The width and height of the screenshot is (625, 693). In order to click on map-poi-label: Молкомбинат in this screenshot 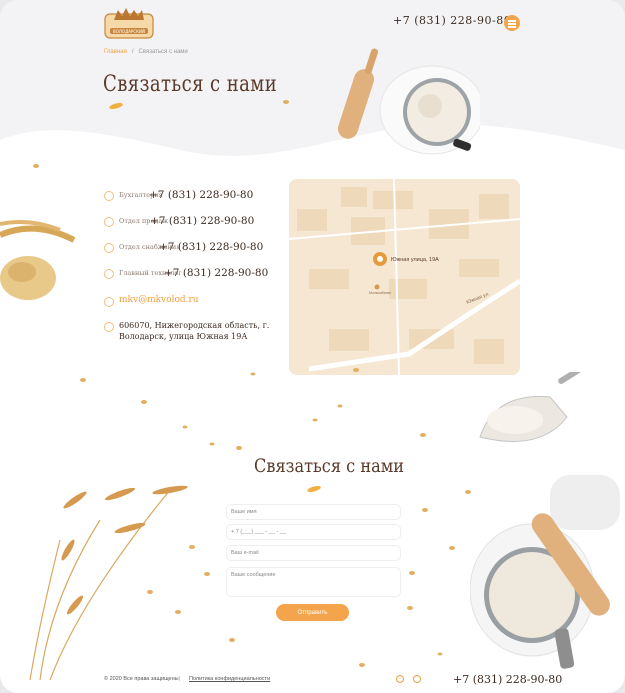, I will do `click(380, 293)`.